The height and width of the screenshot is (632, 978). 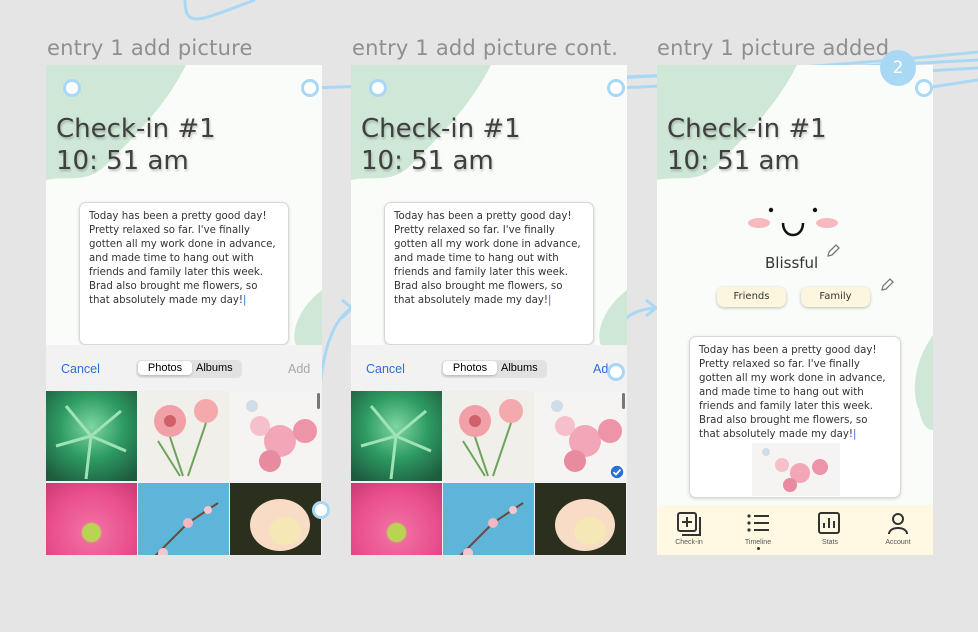 I want to click on frame-title: entry 1 add picture, so click(x=150, y=48).